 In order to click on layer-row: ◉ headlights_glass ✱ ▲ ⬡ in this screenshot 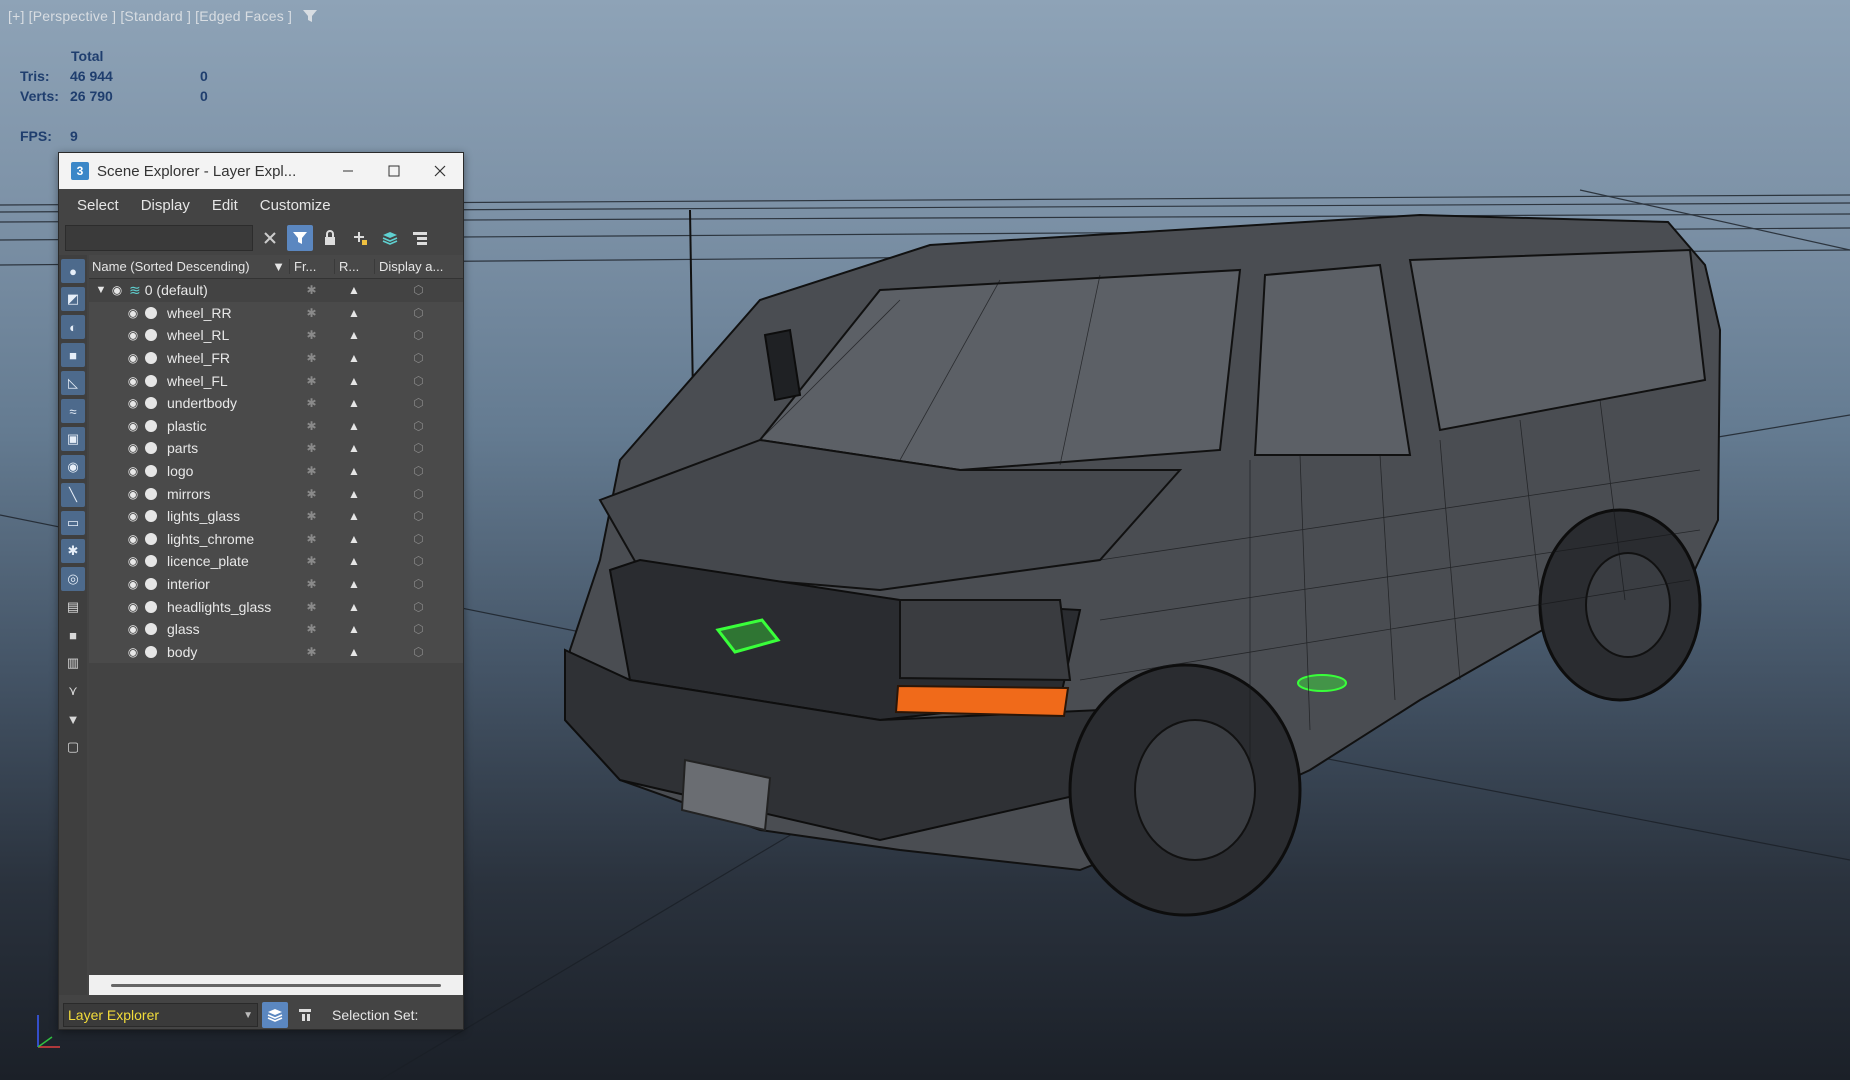, I will do `click(276, 606)`.